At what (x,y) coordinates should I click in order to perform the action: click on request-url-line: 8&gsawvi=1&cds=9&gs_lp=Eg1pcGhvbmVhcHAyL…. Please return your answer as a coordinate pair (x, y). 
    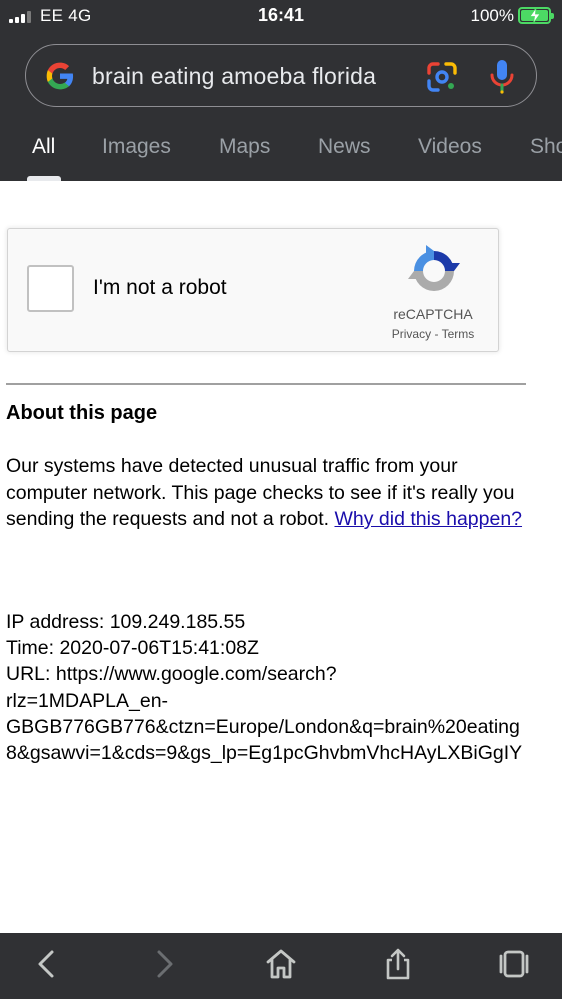
    Looking at the image, I should click on (264, 753).